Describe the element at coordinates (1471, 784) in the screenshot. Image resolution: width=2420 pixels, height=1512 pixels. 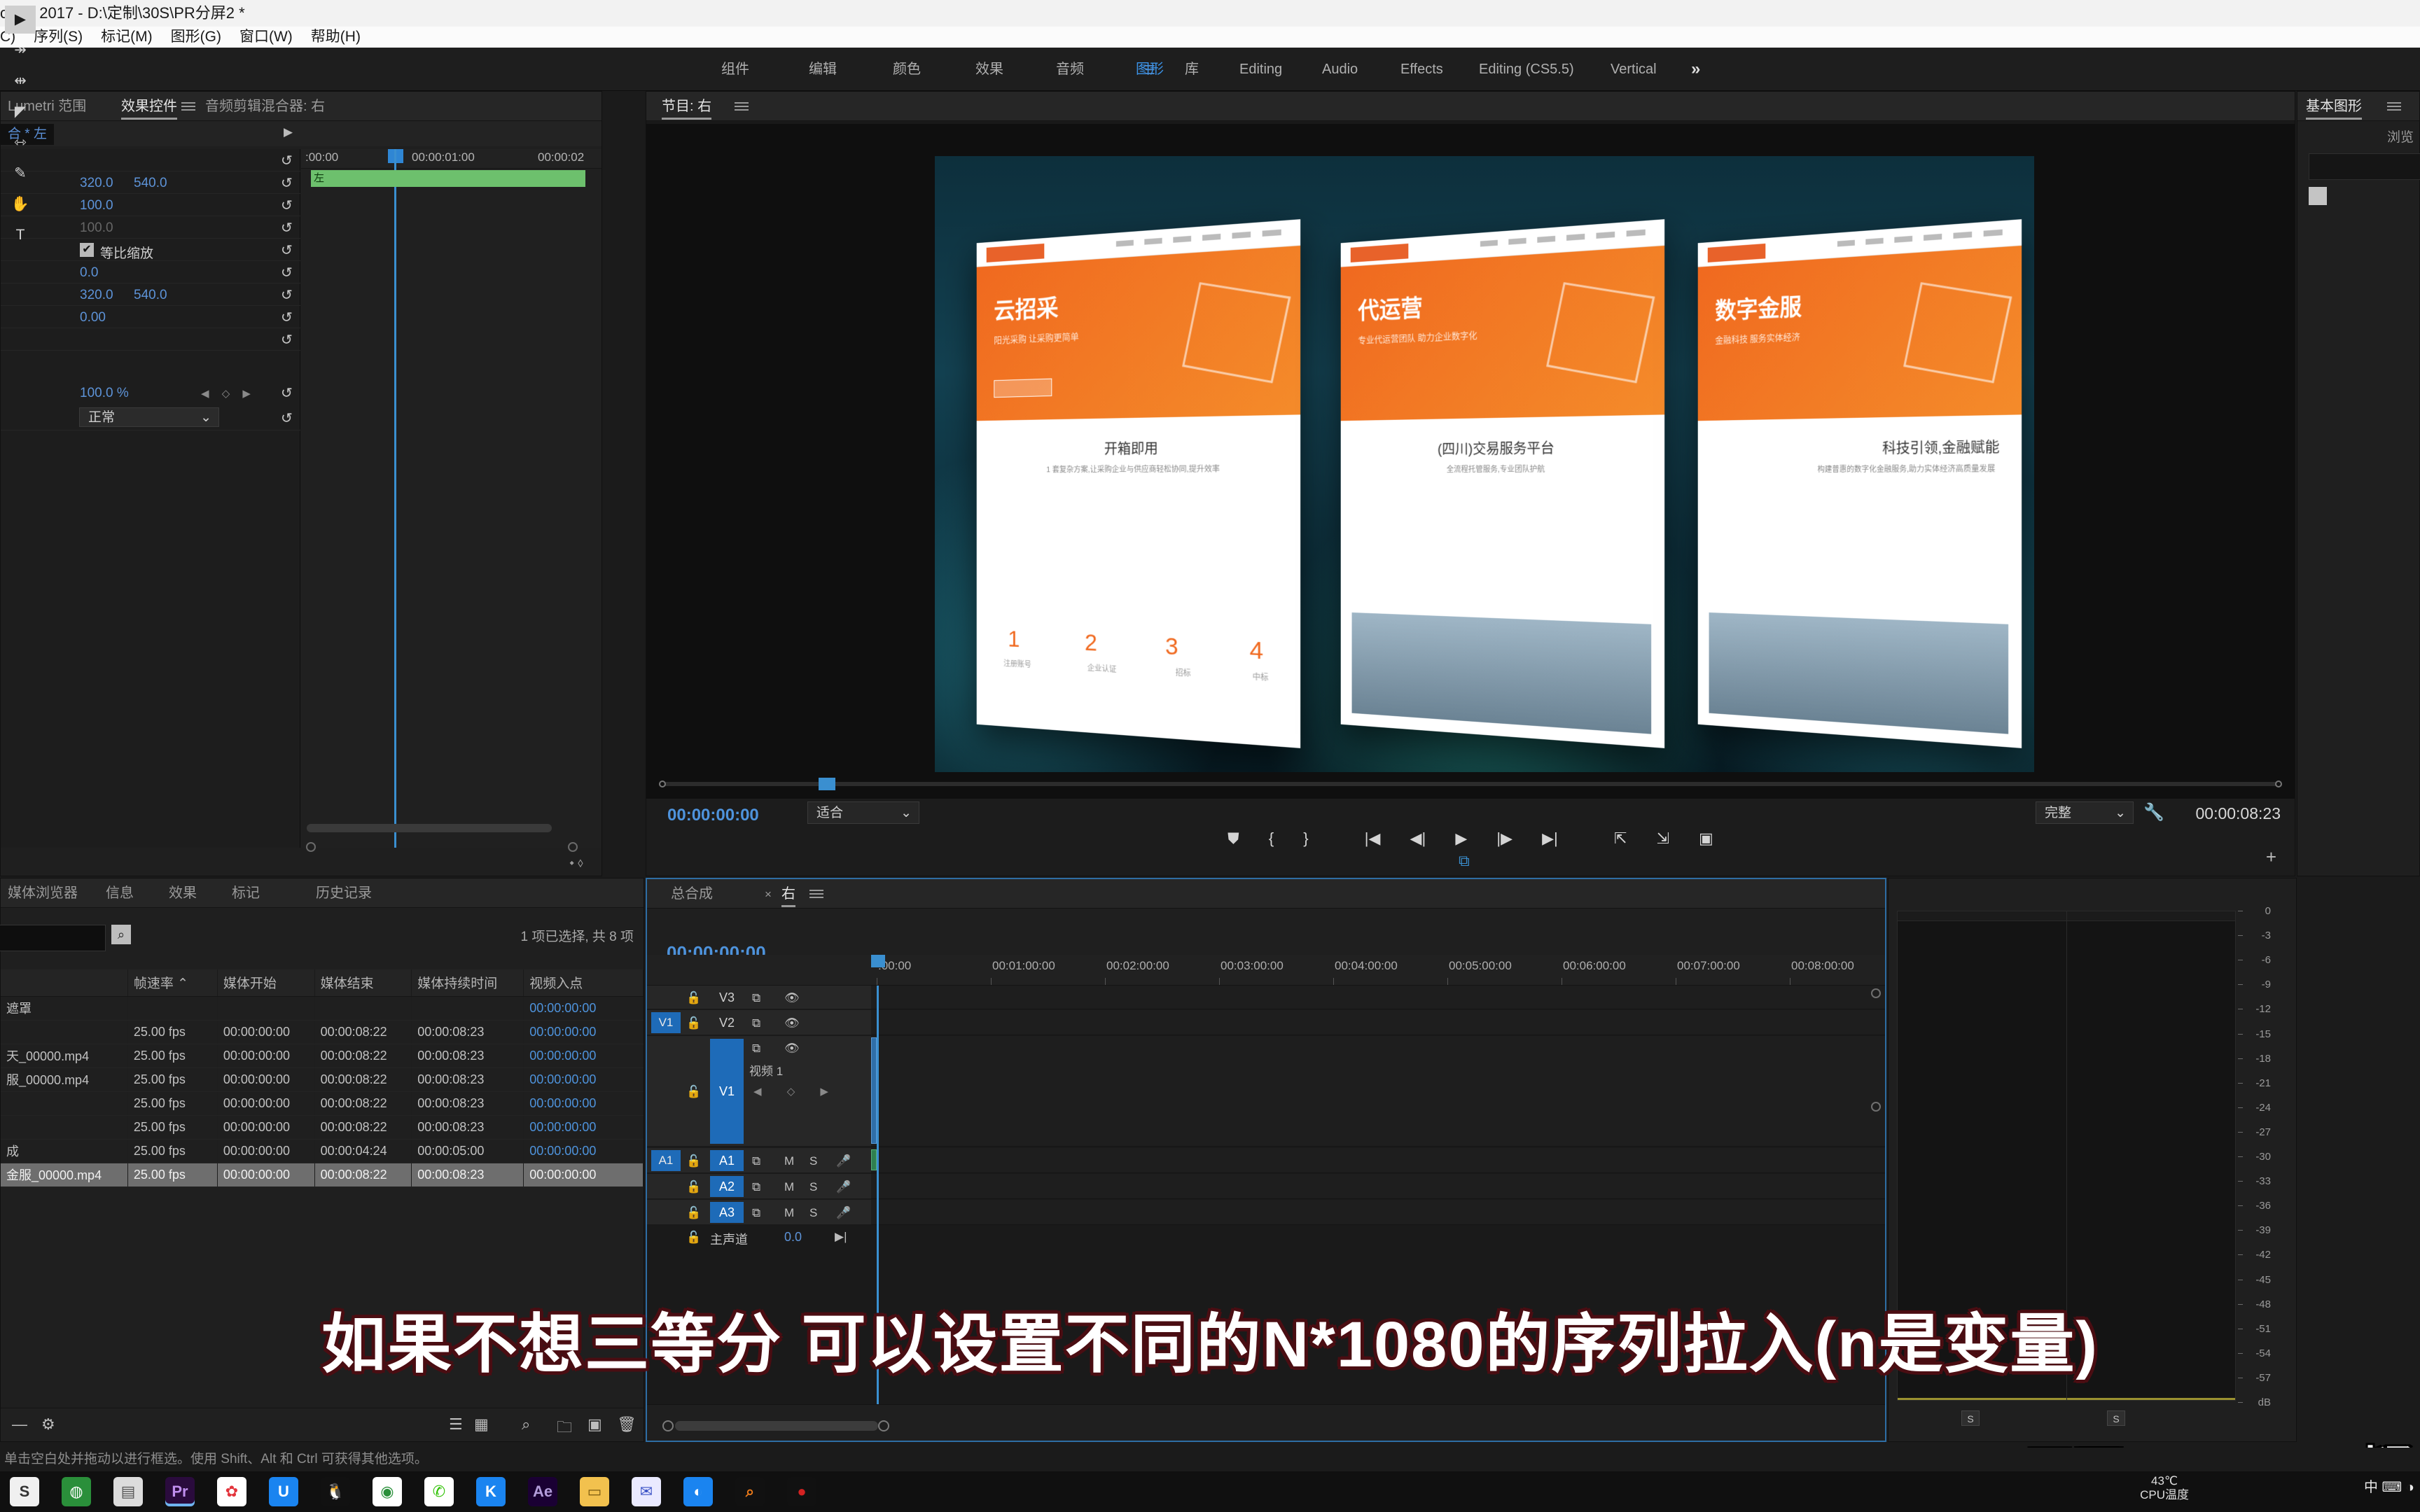
I see `program-scrubber-track` at that location.